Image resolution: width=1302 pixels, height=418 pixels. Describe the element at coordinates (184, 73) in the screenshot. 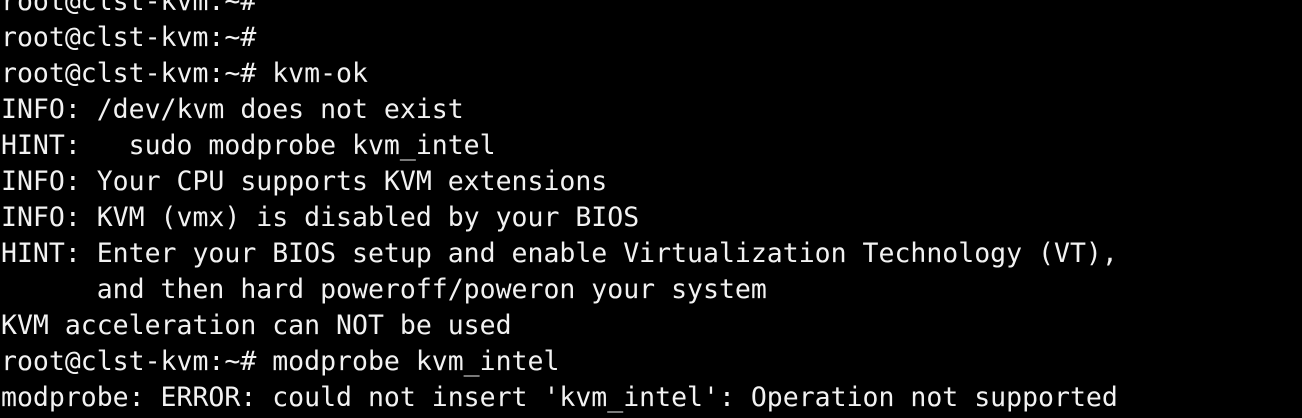

I see `terminal-line-command: root@clst-kvm:~# kvm-ok` at that location.